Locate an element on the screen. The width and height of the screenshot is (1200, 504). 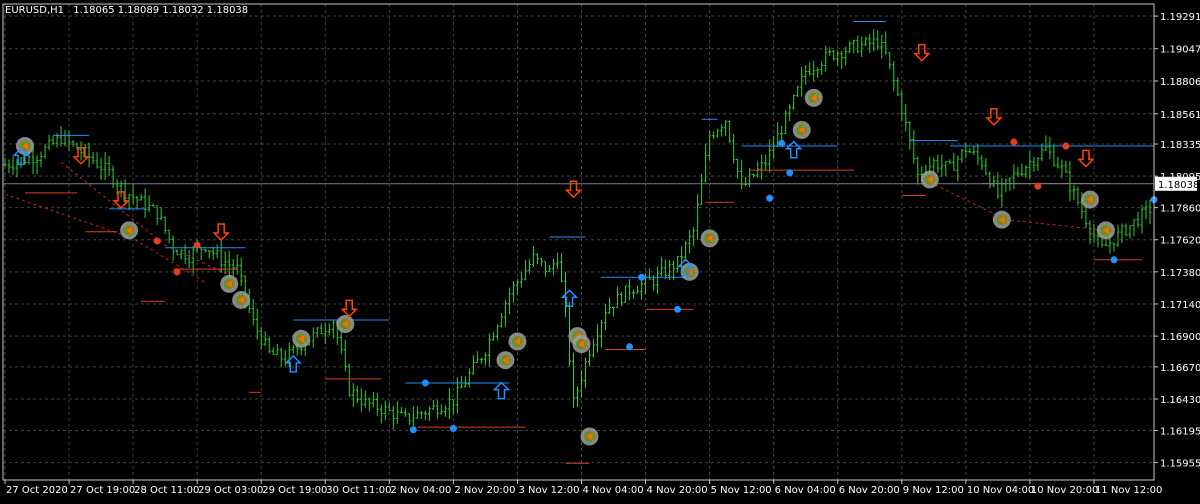
y-tick-label: 1.17620 is located at coordinates (1180, 241).